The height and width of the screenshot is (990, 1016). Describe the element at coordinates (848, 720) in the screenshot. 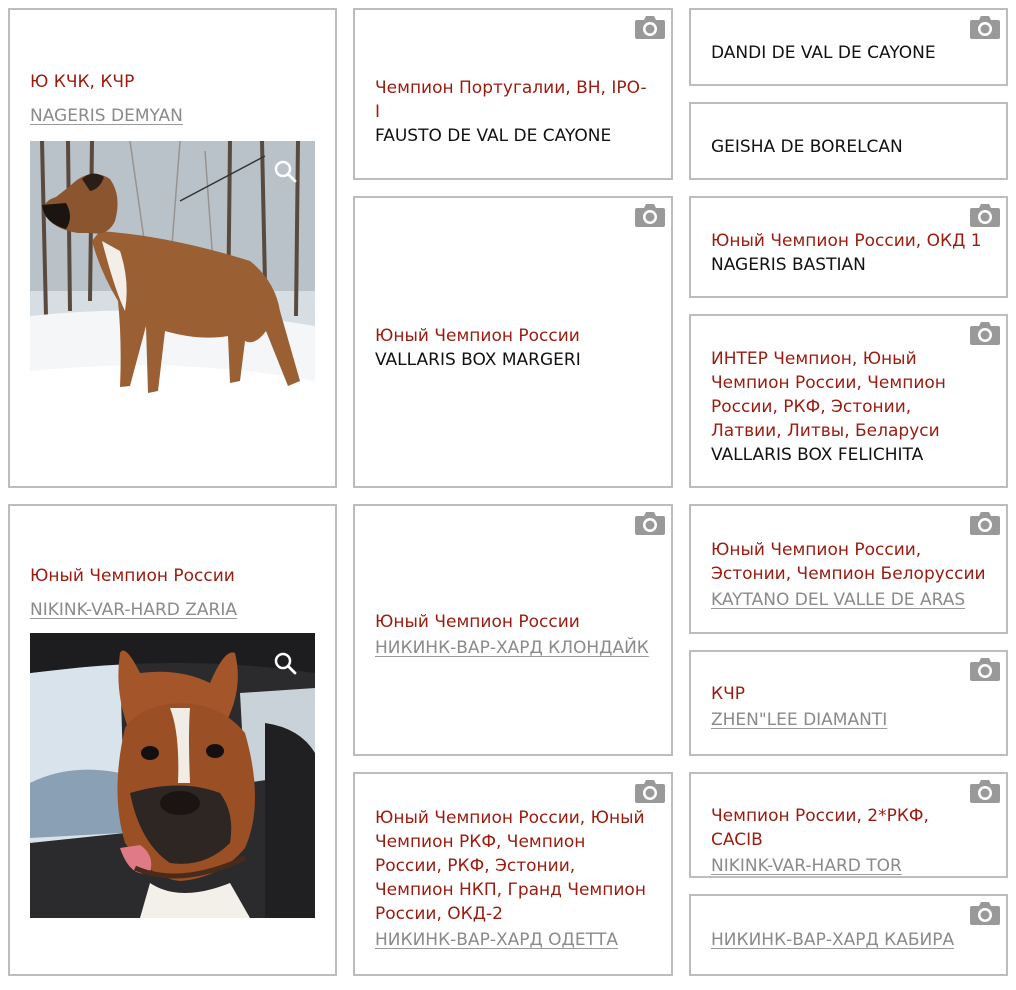

I see `sire-dam-name-link: ZHEN"LEE DIAMANTI` at that location.